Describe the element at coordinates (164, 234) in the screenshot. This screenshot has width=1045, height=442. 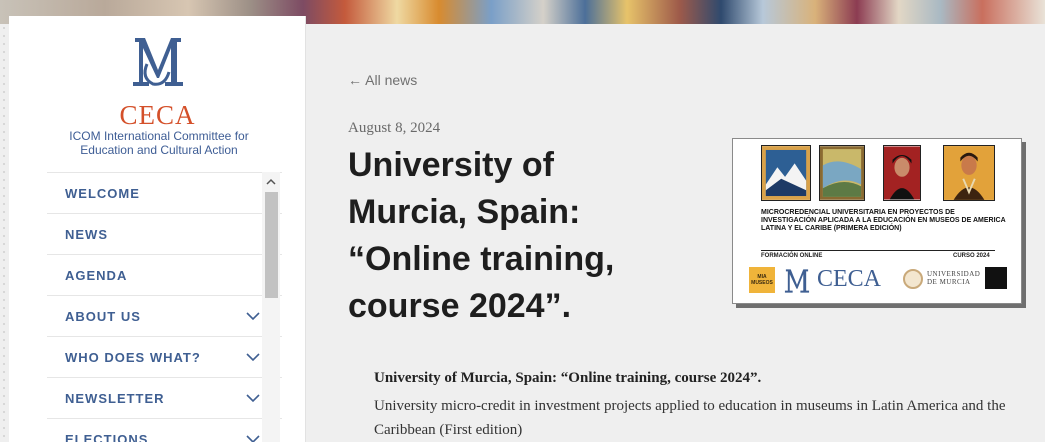
I see `nav-item-news: NEWS` at that location.